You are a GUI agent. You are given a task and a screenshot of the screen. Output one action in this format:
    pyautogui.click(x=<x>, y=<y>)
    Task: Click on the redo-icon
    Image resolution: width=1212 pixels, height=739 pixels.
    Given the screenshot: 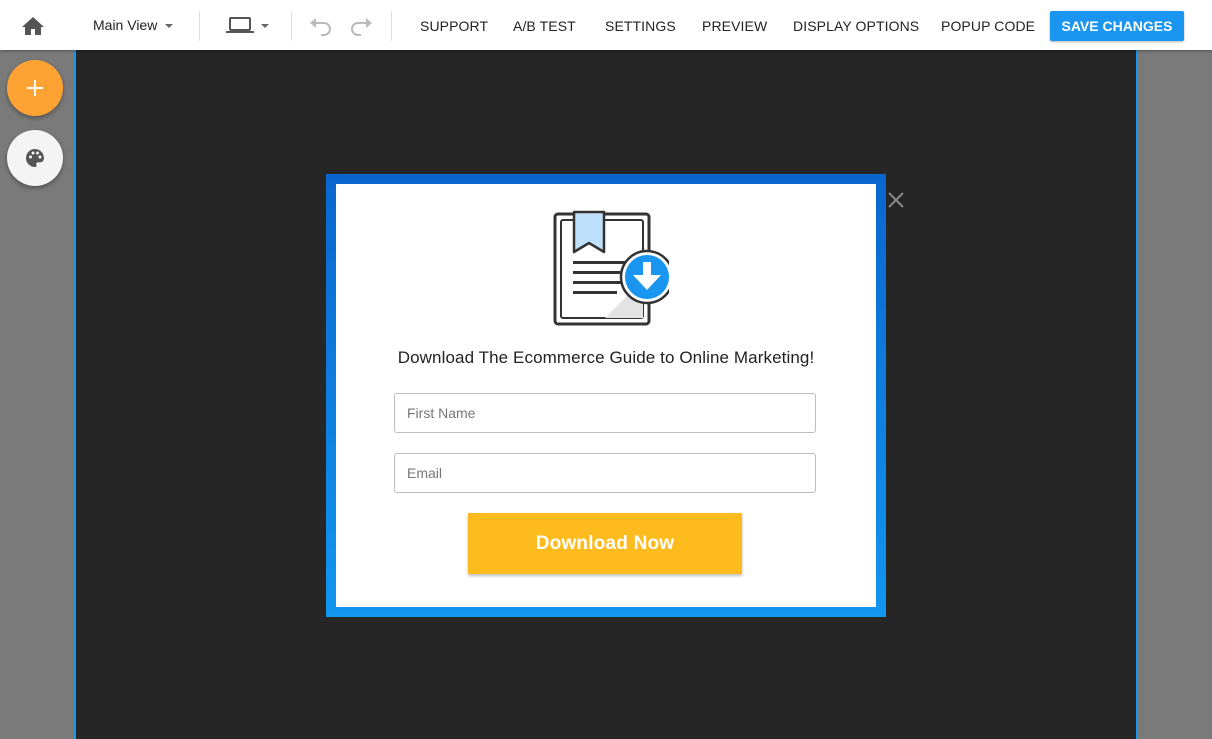 What is the action you would take?
    pyautogui.click(x=361, y=26)
    